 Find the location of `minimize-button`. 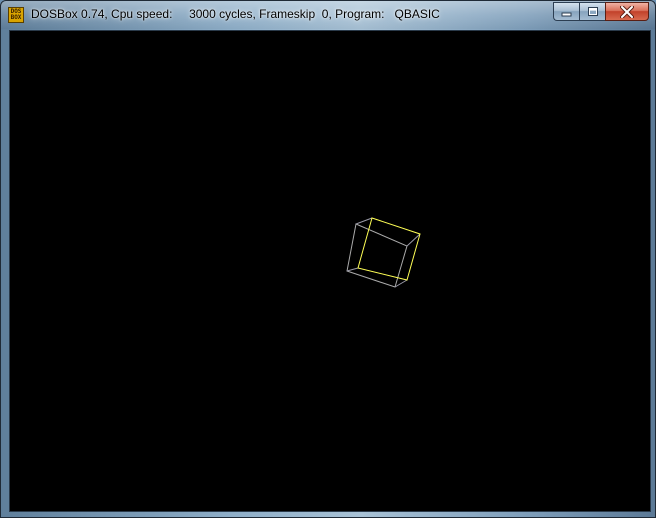

minimize-button is located at coordinates (566, 11).